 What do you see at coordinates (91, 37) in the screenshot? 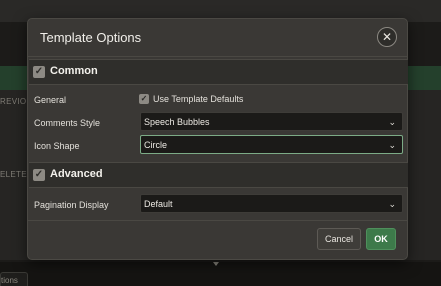
I see `dialog-title: Template Options` at bounding box center [91, 37].